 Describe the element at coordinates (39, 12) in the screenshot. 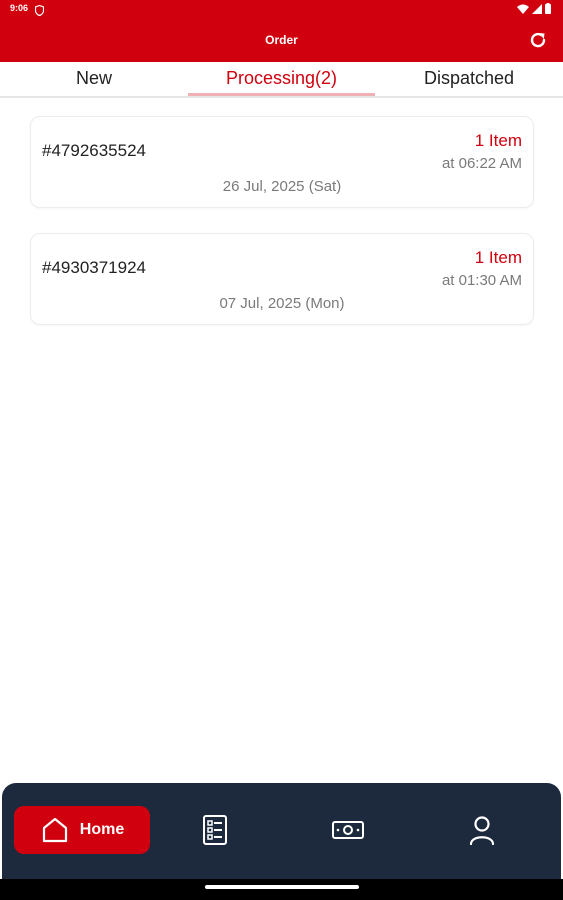

I see `shield-icon` at that location.